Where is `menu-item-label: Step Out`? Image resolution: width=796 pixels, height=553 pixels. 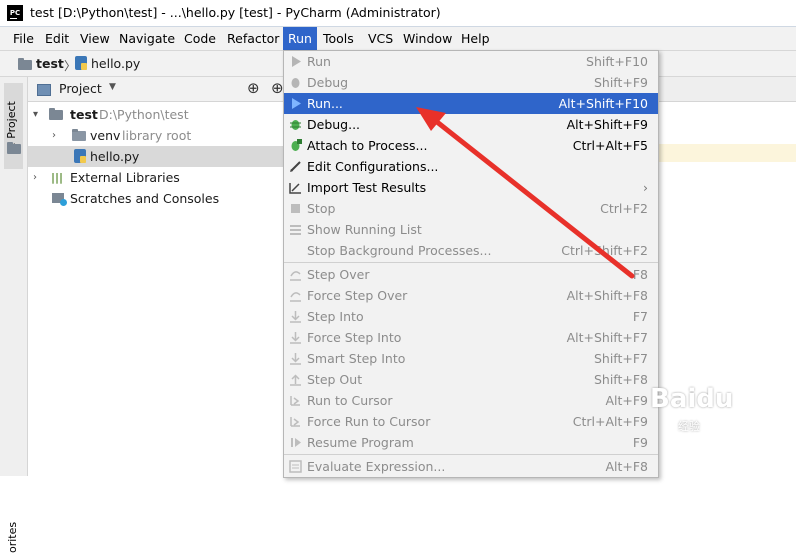
menu-item-label: Step Out is located at coordinates (335, 379).